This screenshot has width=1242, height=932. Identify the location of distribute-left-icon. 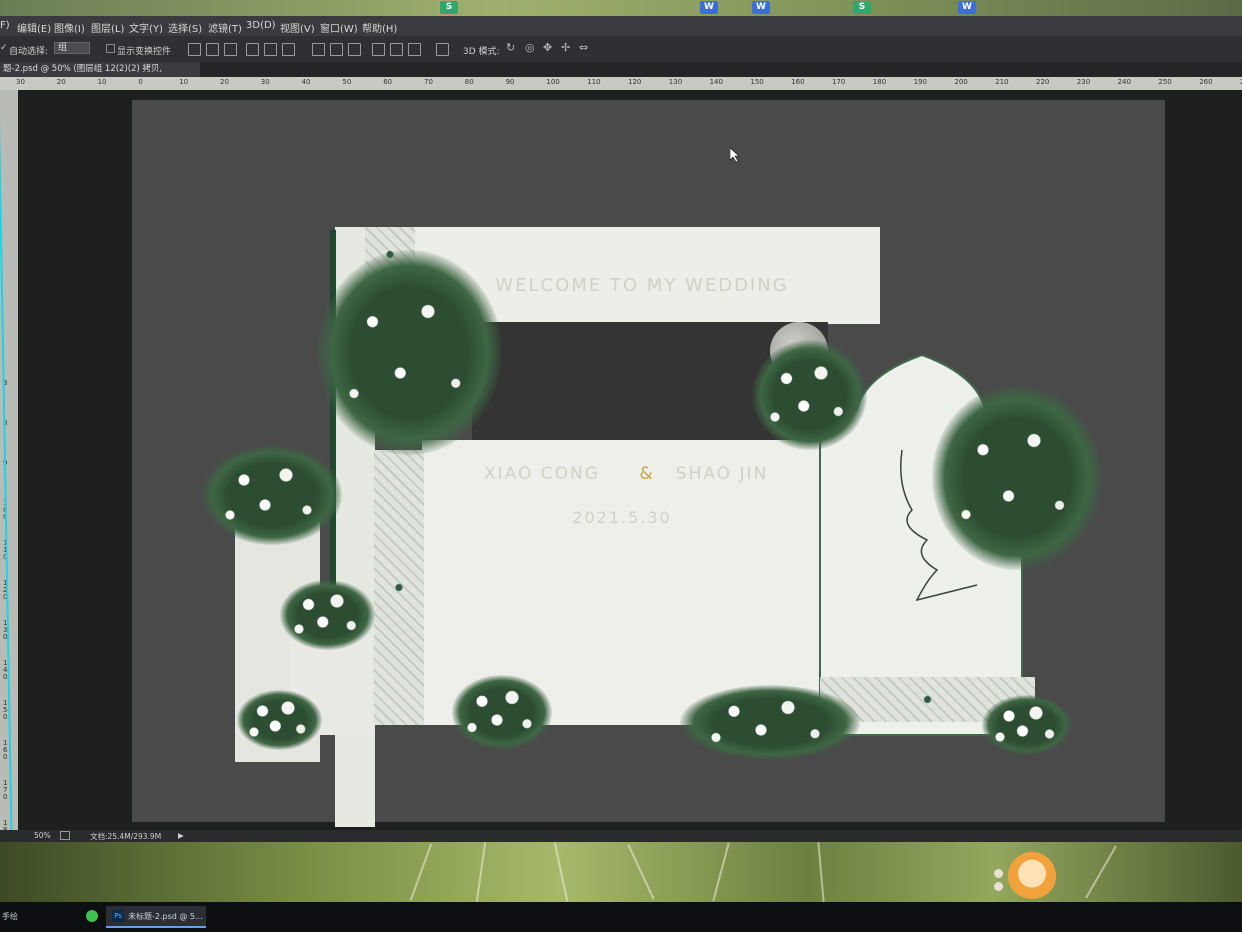
(378, 49).